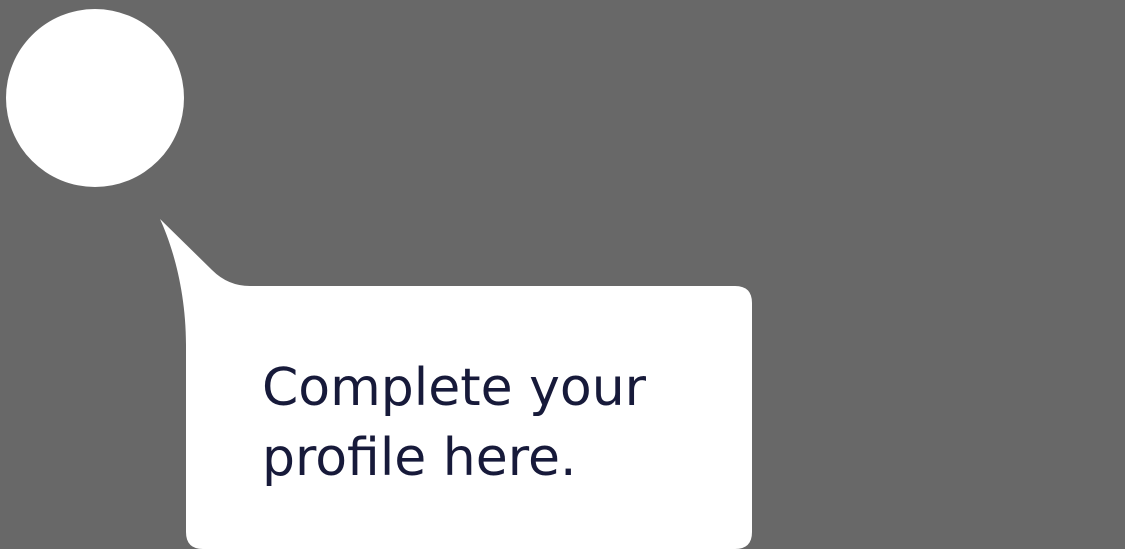 This screenshot has height=549, width=1125. Describe the element at coordinates (419, 458) in the screenshot. I see `coachmark-message-line-2: profile here.` at that location.